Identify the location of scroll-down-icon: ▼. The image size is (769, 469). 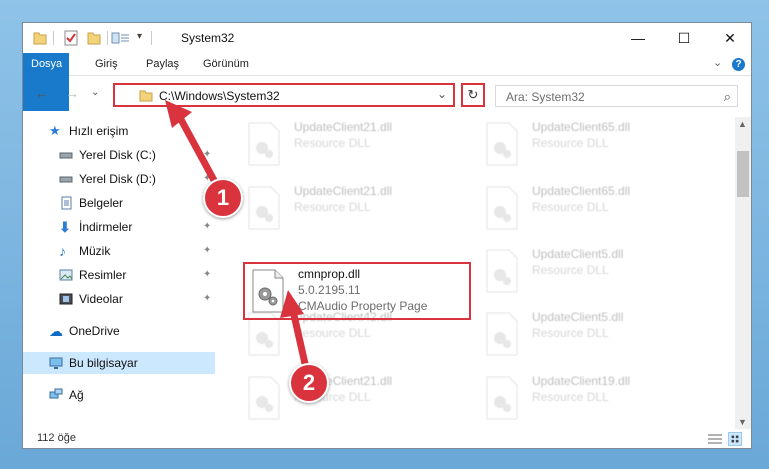
(742, 422).